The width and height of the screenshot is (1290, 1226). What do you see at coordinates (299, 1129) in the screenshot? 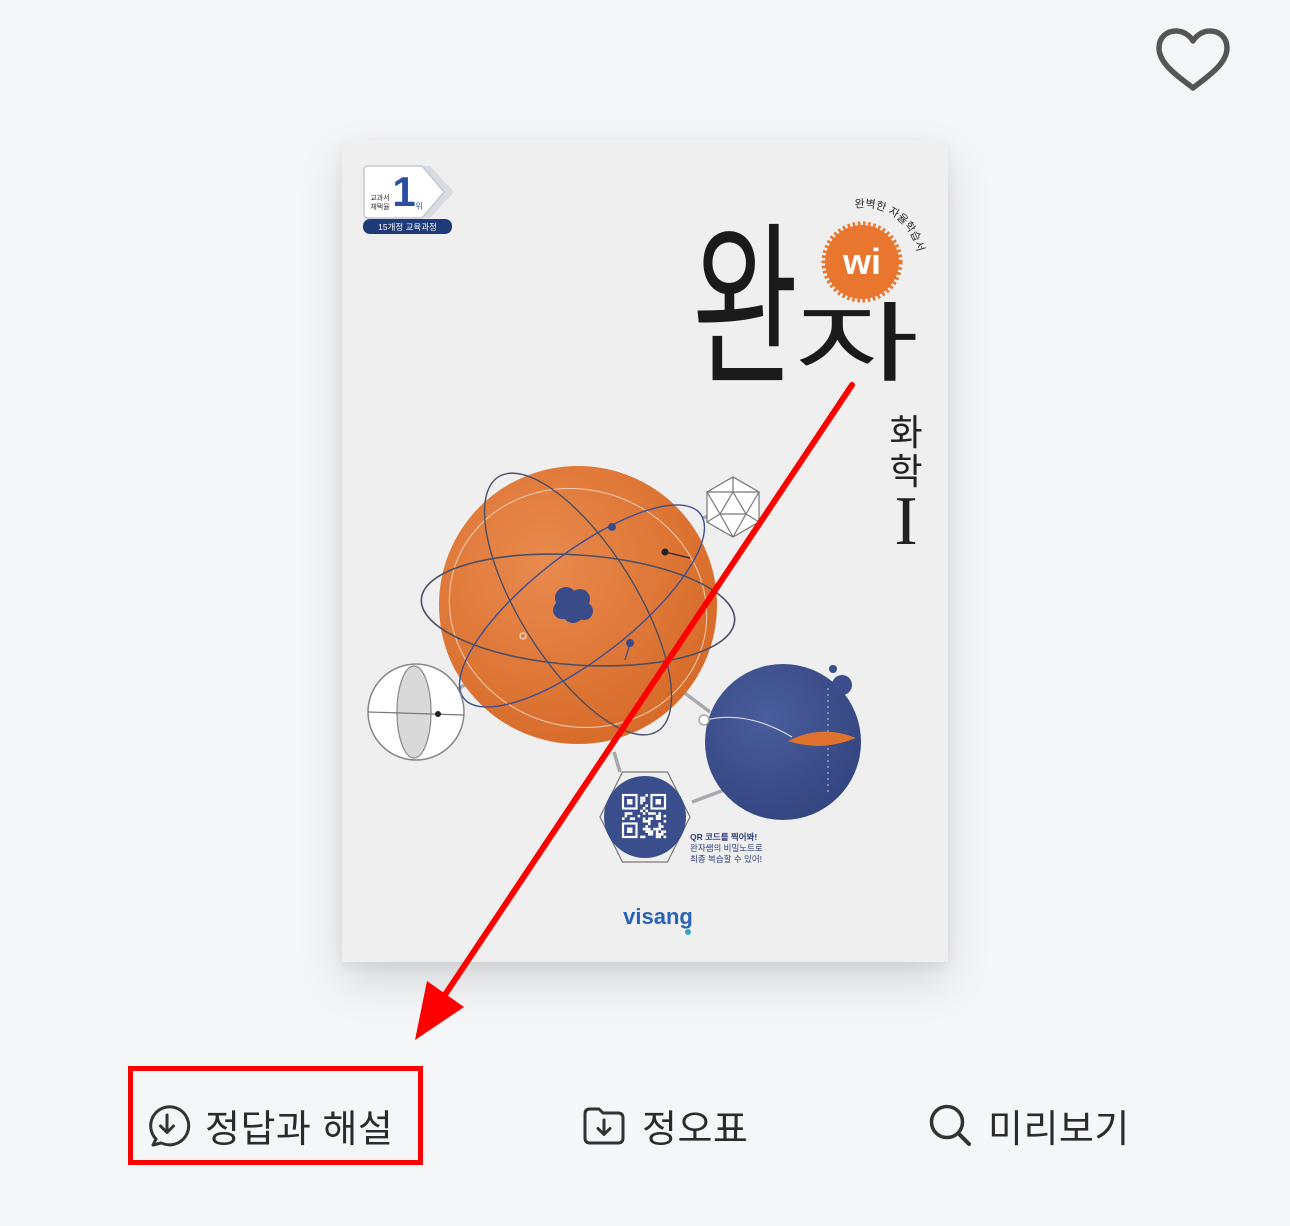
I see `answers-download-label: 정답과 해설` at bounding box center [299, 1129].